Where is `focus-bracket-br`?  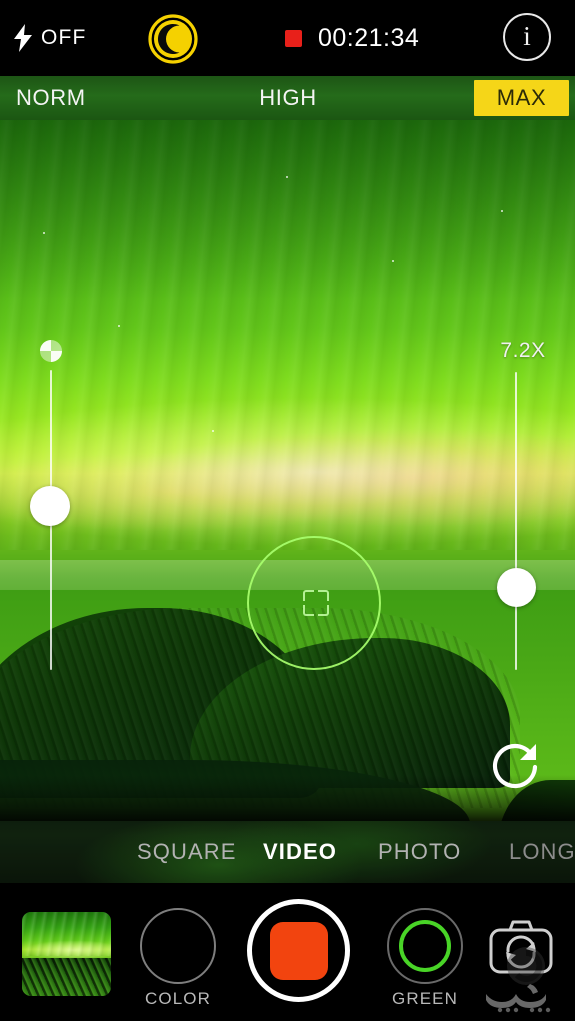
focus-bracket-br is located at coordinates (323, 610).